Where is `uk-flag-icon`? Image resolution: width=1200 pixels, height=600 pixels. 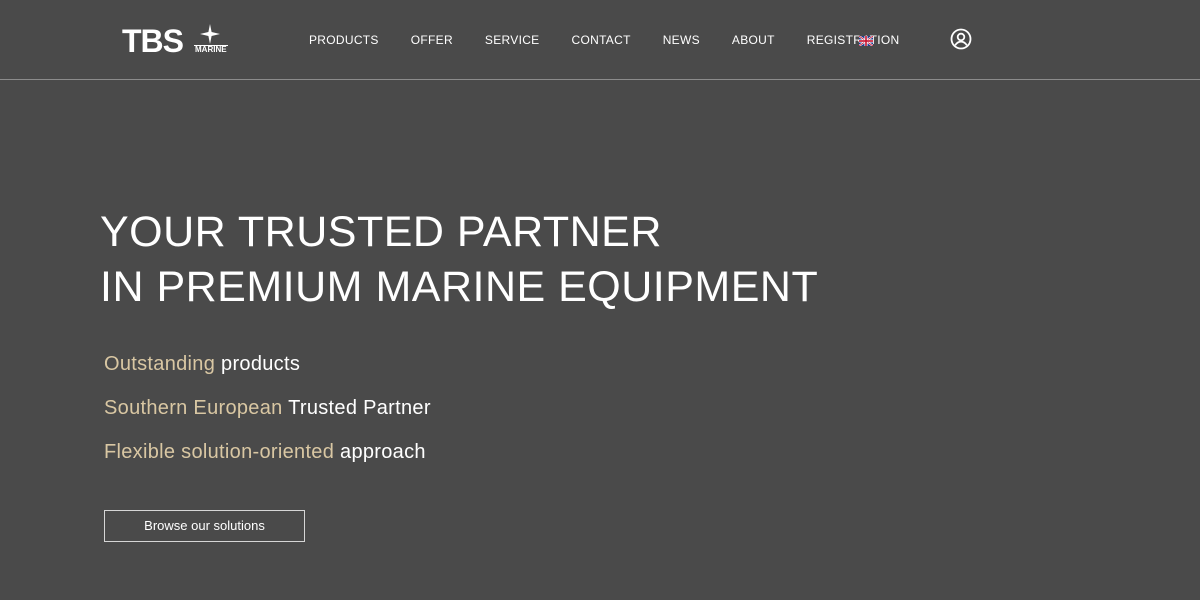
uk-flag-icon is located at coordinates (866, 40).